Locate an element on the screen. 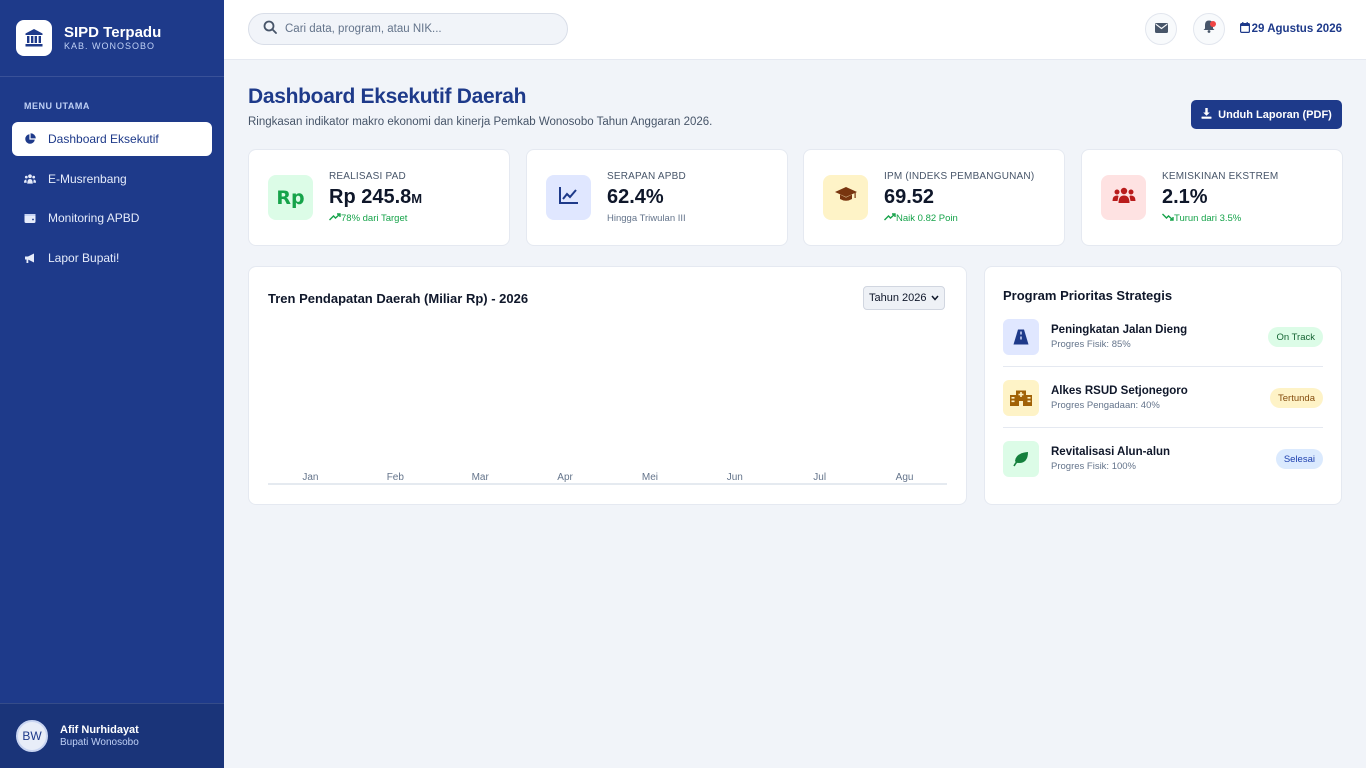 The height and width of the screenshot is (768, 1366). graduation-cap-icon is located at coordinates (845, 197).